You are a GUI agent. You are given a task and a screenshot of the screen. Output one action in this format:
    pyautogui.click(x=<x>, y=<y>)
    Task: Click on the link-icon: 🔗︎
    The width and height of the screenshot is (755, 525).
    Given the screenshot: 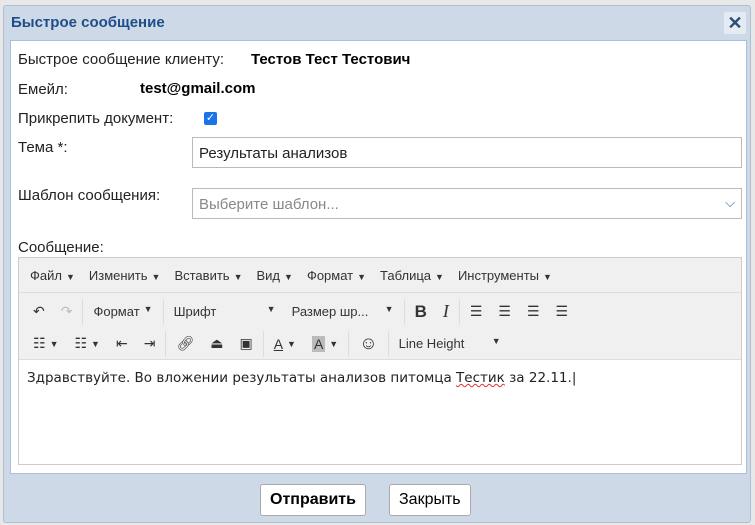 What is the action you would take?
    pyautogui.click(x=185, y=343)
    